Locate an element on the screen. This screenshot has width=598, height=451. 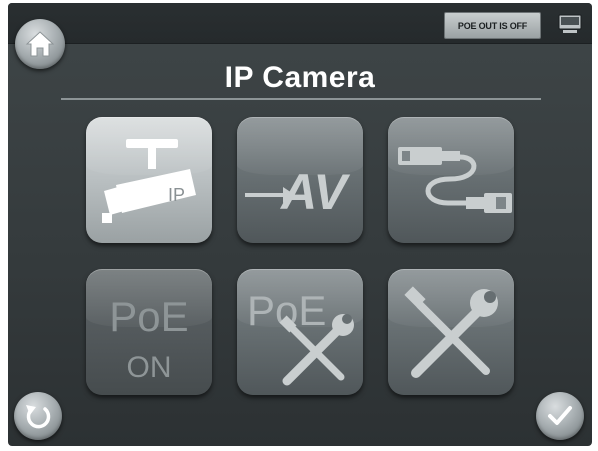
tile-tools is located at coordinates (451, 332).